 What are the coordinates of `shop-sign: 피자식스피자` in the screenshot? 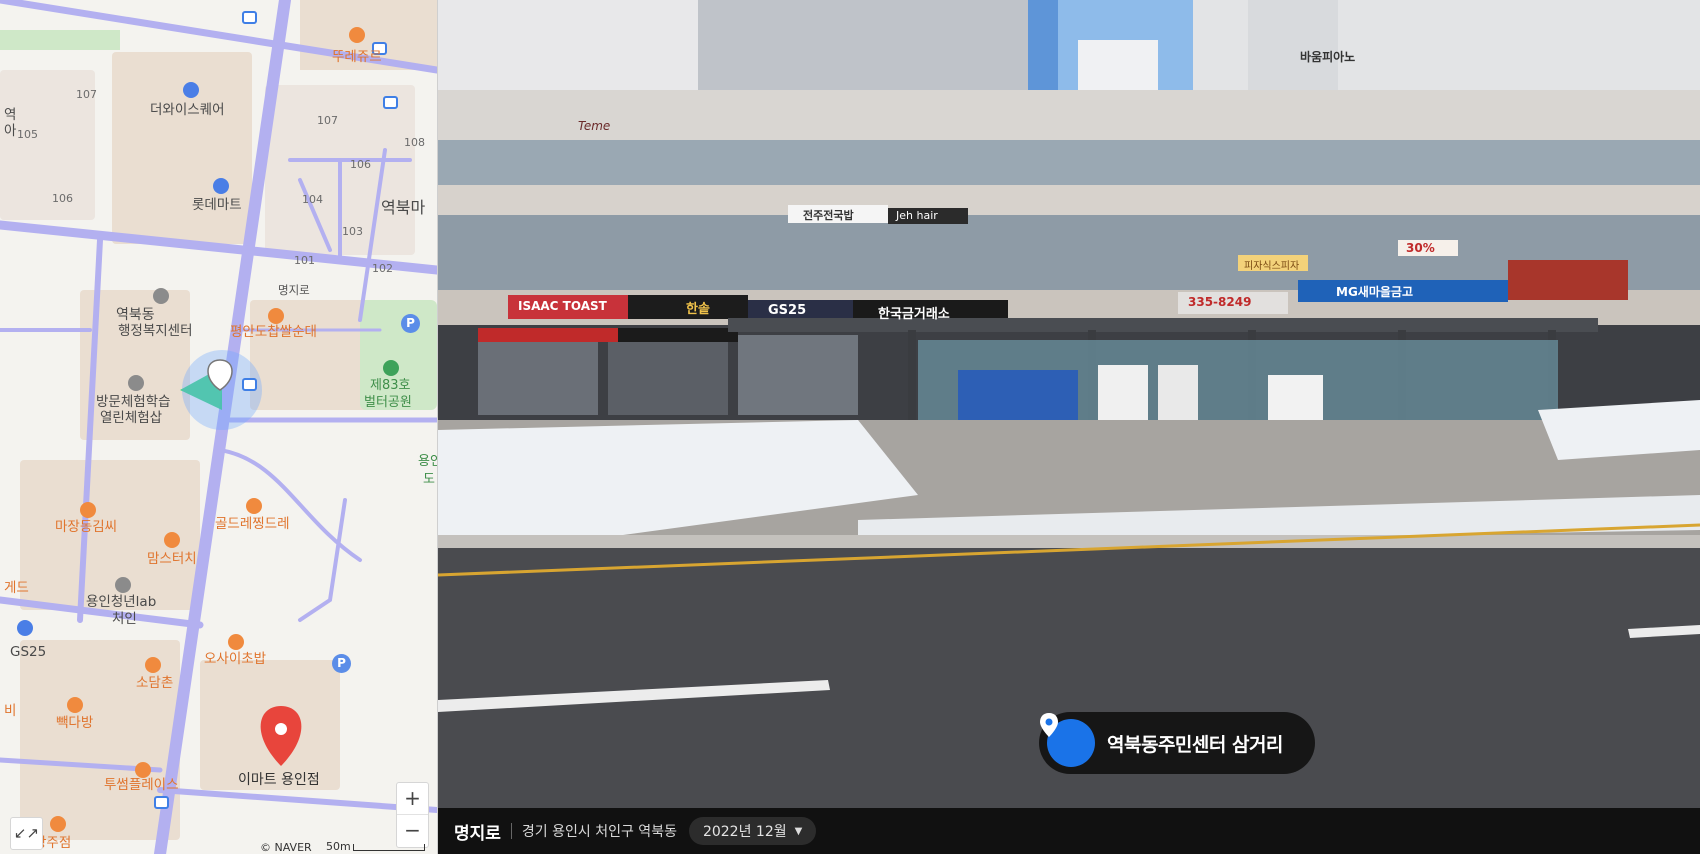 It's located at (1272, 266).